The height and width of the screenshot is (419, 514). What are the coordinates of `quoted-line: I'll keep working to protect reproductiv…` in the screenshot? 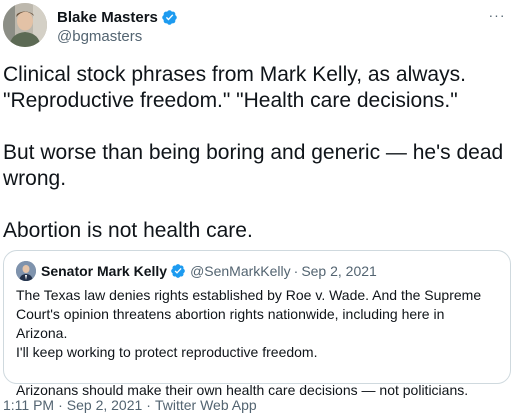 It's located at (167, 352).